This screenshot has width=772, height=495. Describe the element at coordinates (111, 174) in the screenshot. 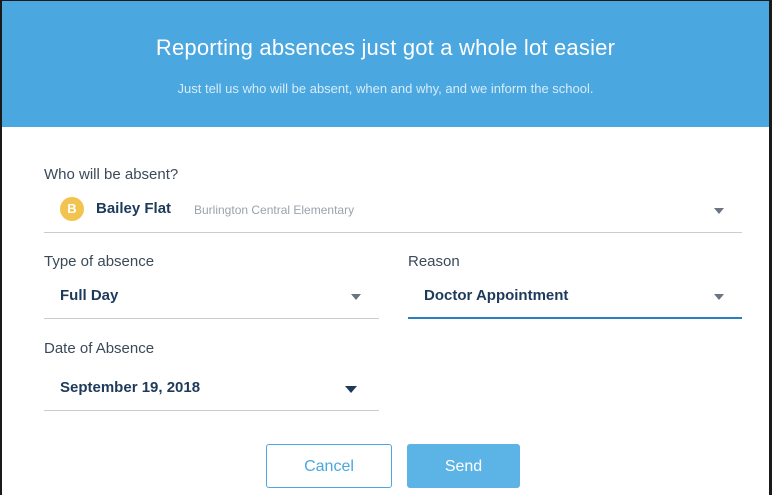

I see `student-field-label: Who will be absent?` at that location.